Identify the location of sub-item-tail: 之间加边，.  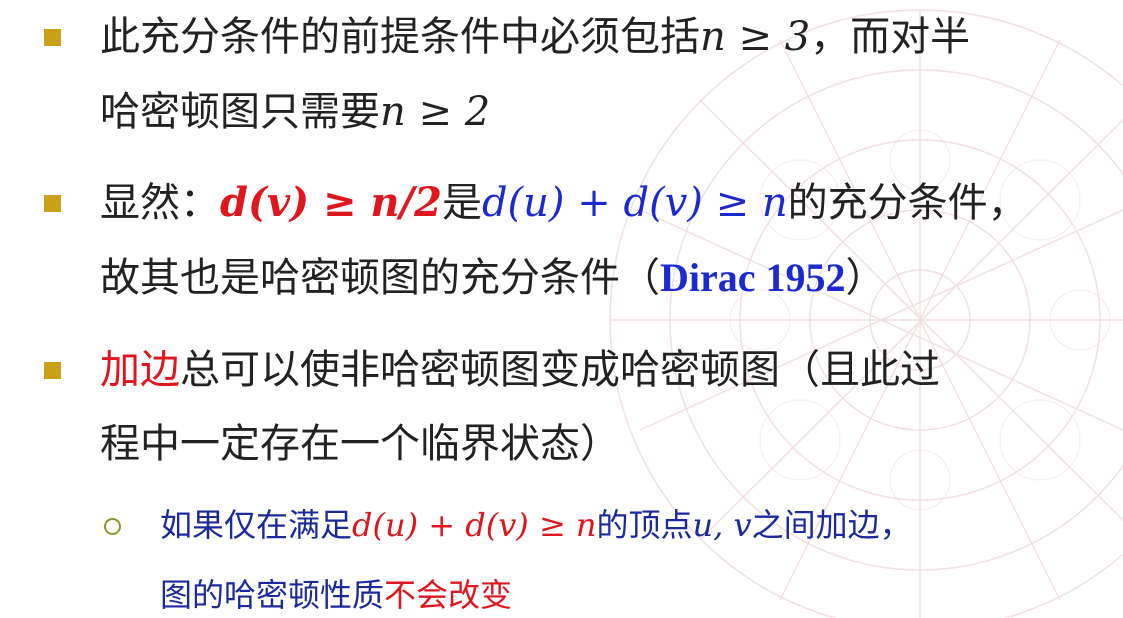
(831, 525).